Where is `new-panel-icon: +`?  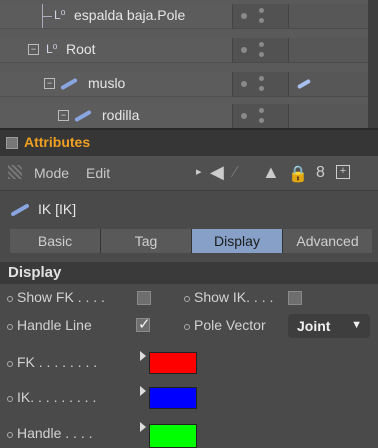
new-panel-icon: + is located at coordinates (343, 172).